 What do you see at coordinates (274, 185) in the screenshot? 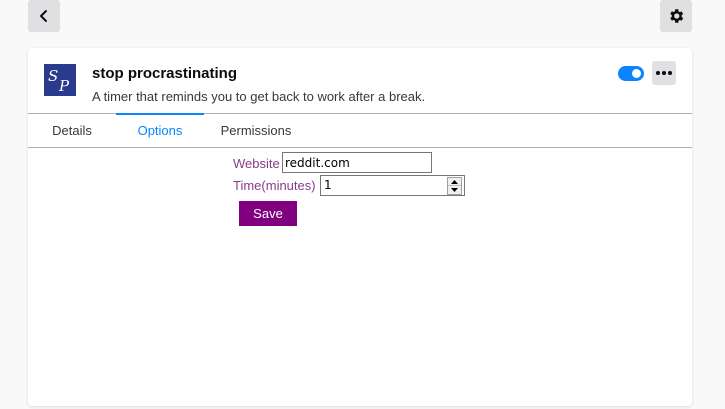
I see `time-label: Time(minutes)` at bounding box center [274, 185].